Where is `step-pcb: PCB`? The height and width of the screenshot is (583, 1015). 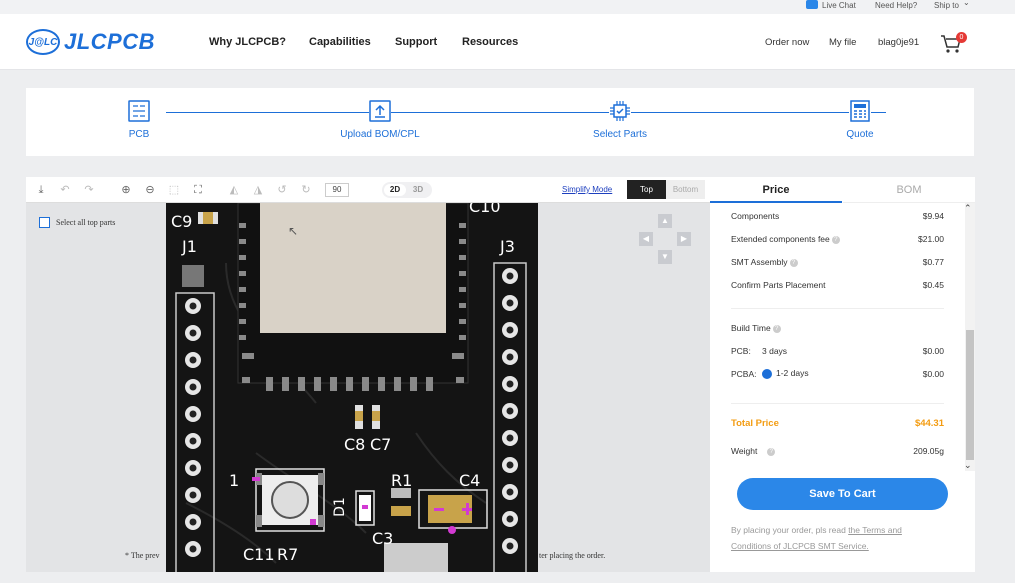
step-pcb: PCB is located at coordinates (139, 120).